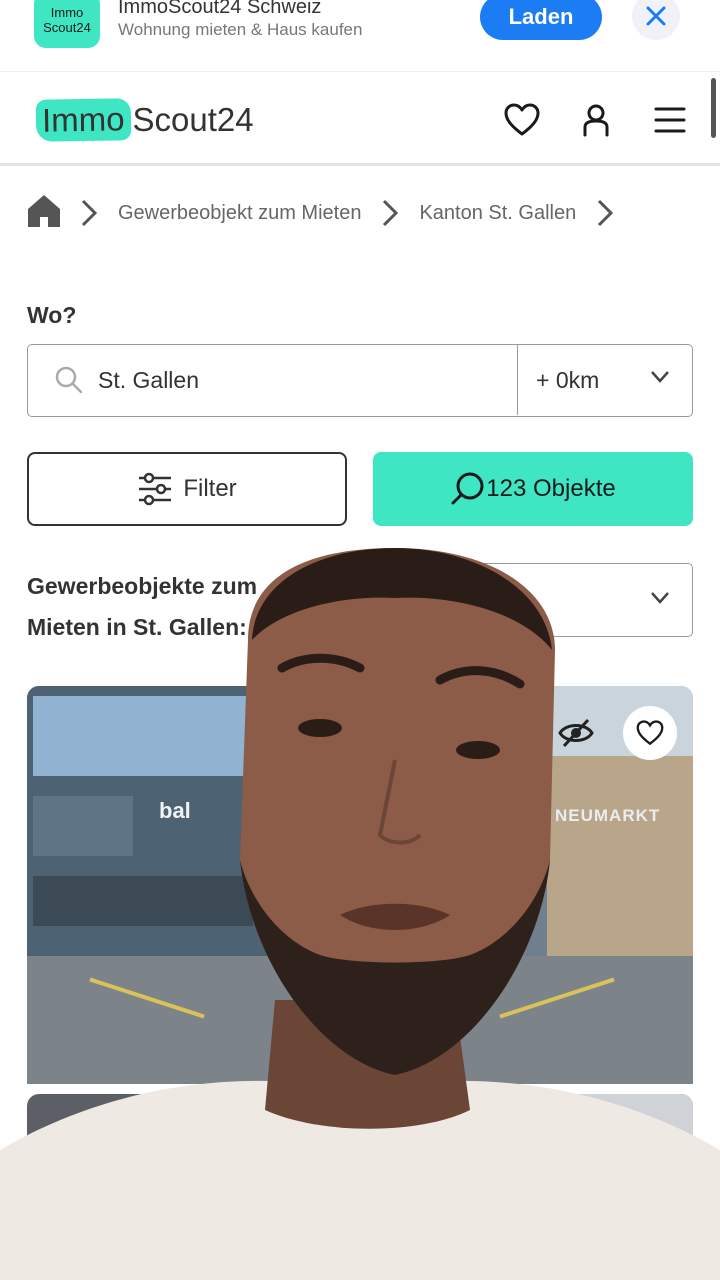 The height and width of the screenshot is (1280, 720). Describe the element at coordinates (44, 210) in the screenshot. I see `home-icon` at that location.